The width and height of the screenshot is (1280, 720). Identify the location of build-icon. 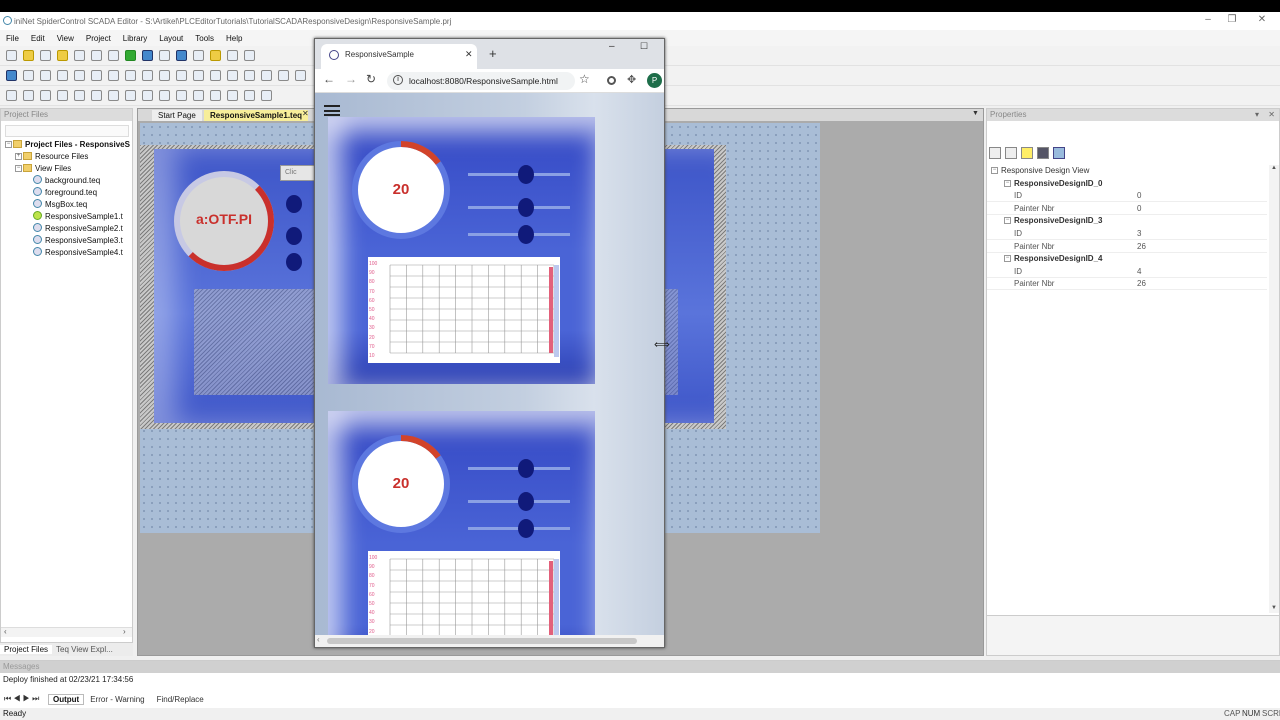
(113, 55).